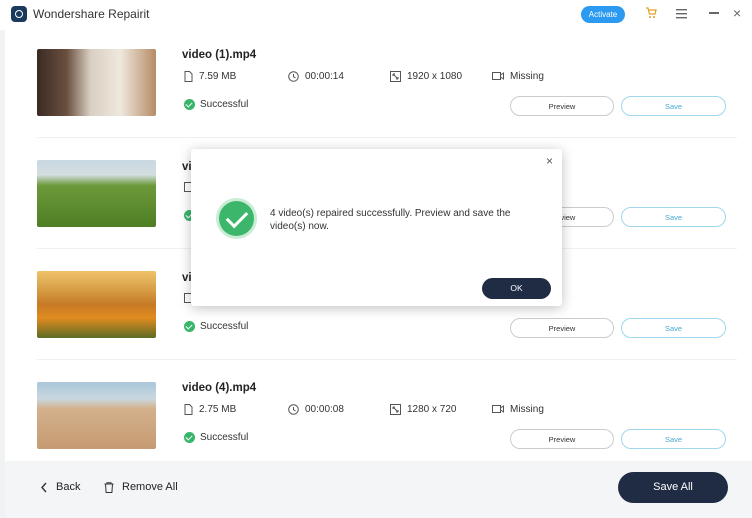 Image resolution: width=752 pixels, height=518 pixels. Describe the element at coordinates (549, 161) in the screenshot. I see `dialog-close-icon: ×` at that location.